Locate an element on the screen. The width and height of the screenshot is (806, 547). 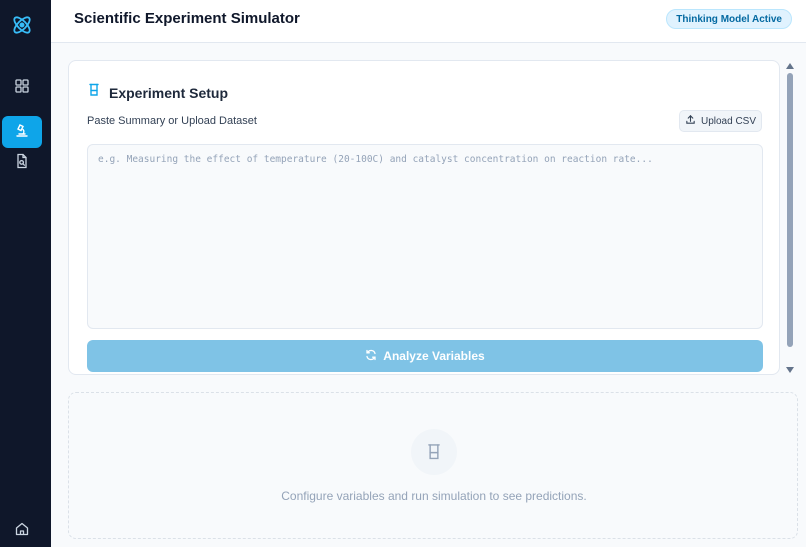
card-header: Experiment Setup is located at coordinates (157, 92).